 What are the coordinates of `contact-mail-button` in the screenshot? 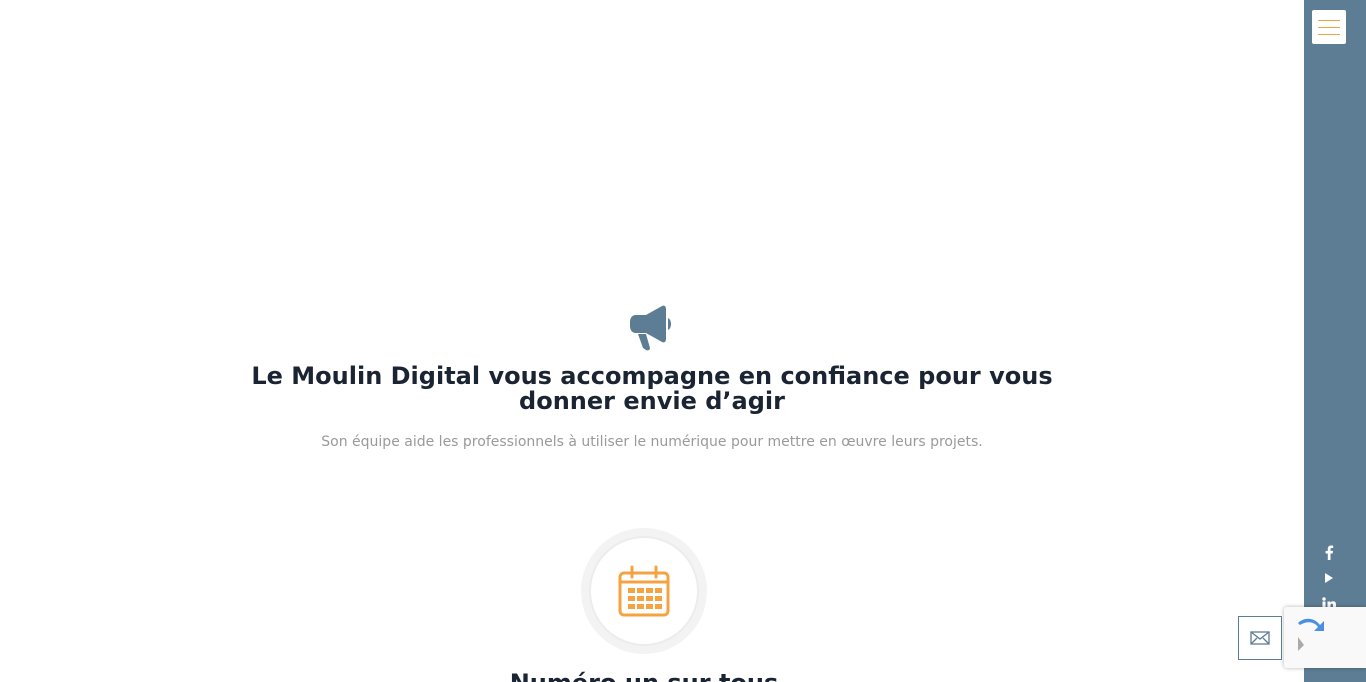 It's located at (1260, 638).